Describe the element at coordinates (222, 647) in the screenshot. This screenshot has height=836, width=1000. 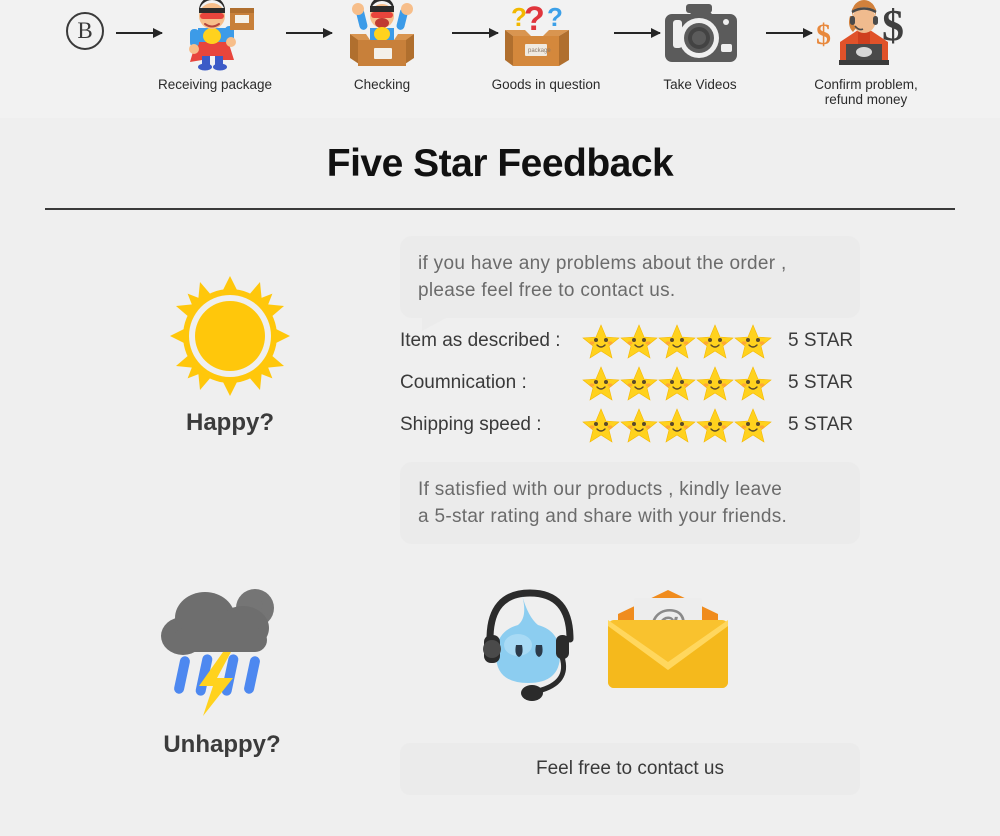
I see `rain-cloud-with-lightning-icon` at that location.